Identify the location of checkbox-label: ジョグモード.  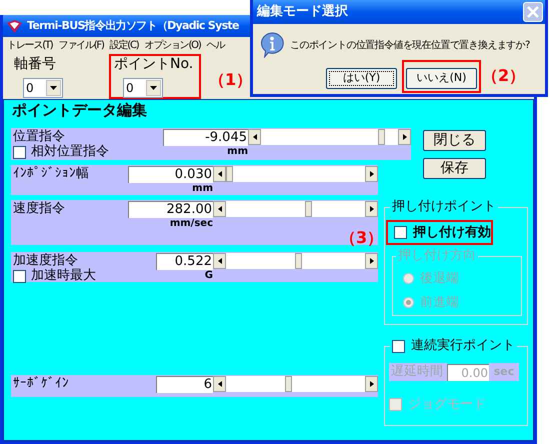
(447, 405).